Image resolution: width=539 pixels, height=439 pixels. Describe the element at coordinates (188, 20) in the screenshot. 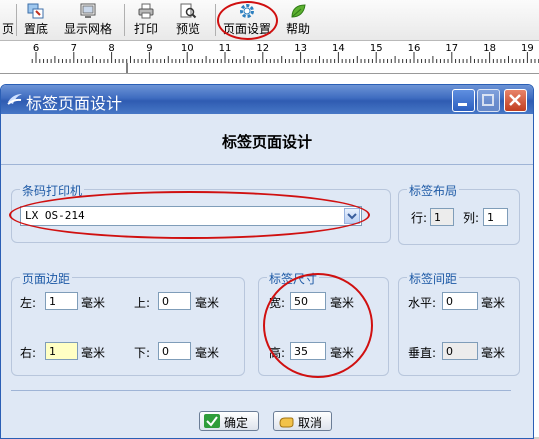

I see `toolbar-item-preview: 预览` at that location.